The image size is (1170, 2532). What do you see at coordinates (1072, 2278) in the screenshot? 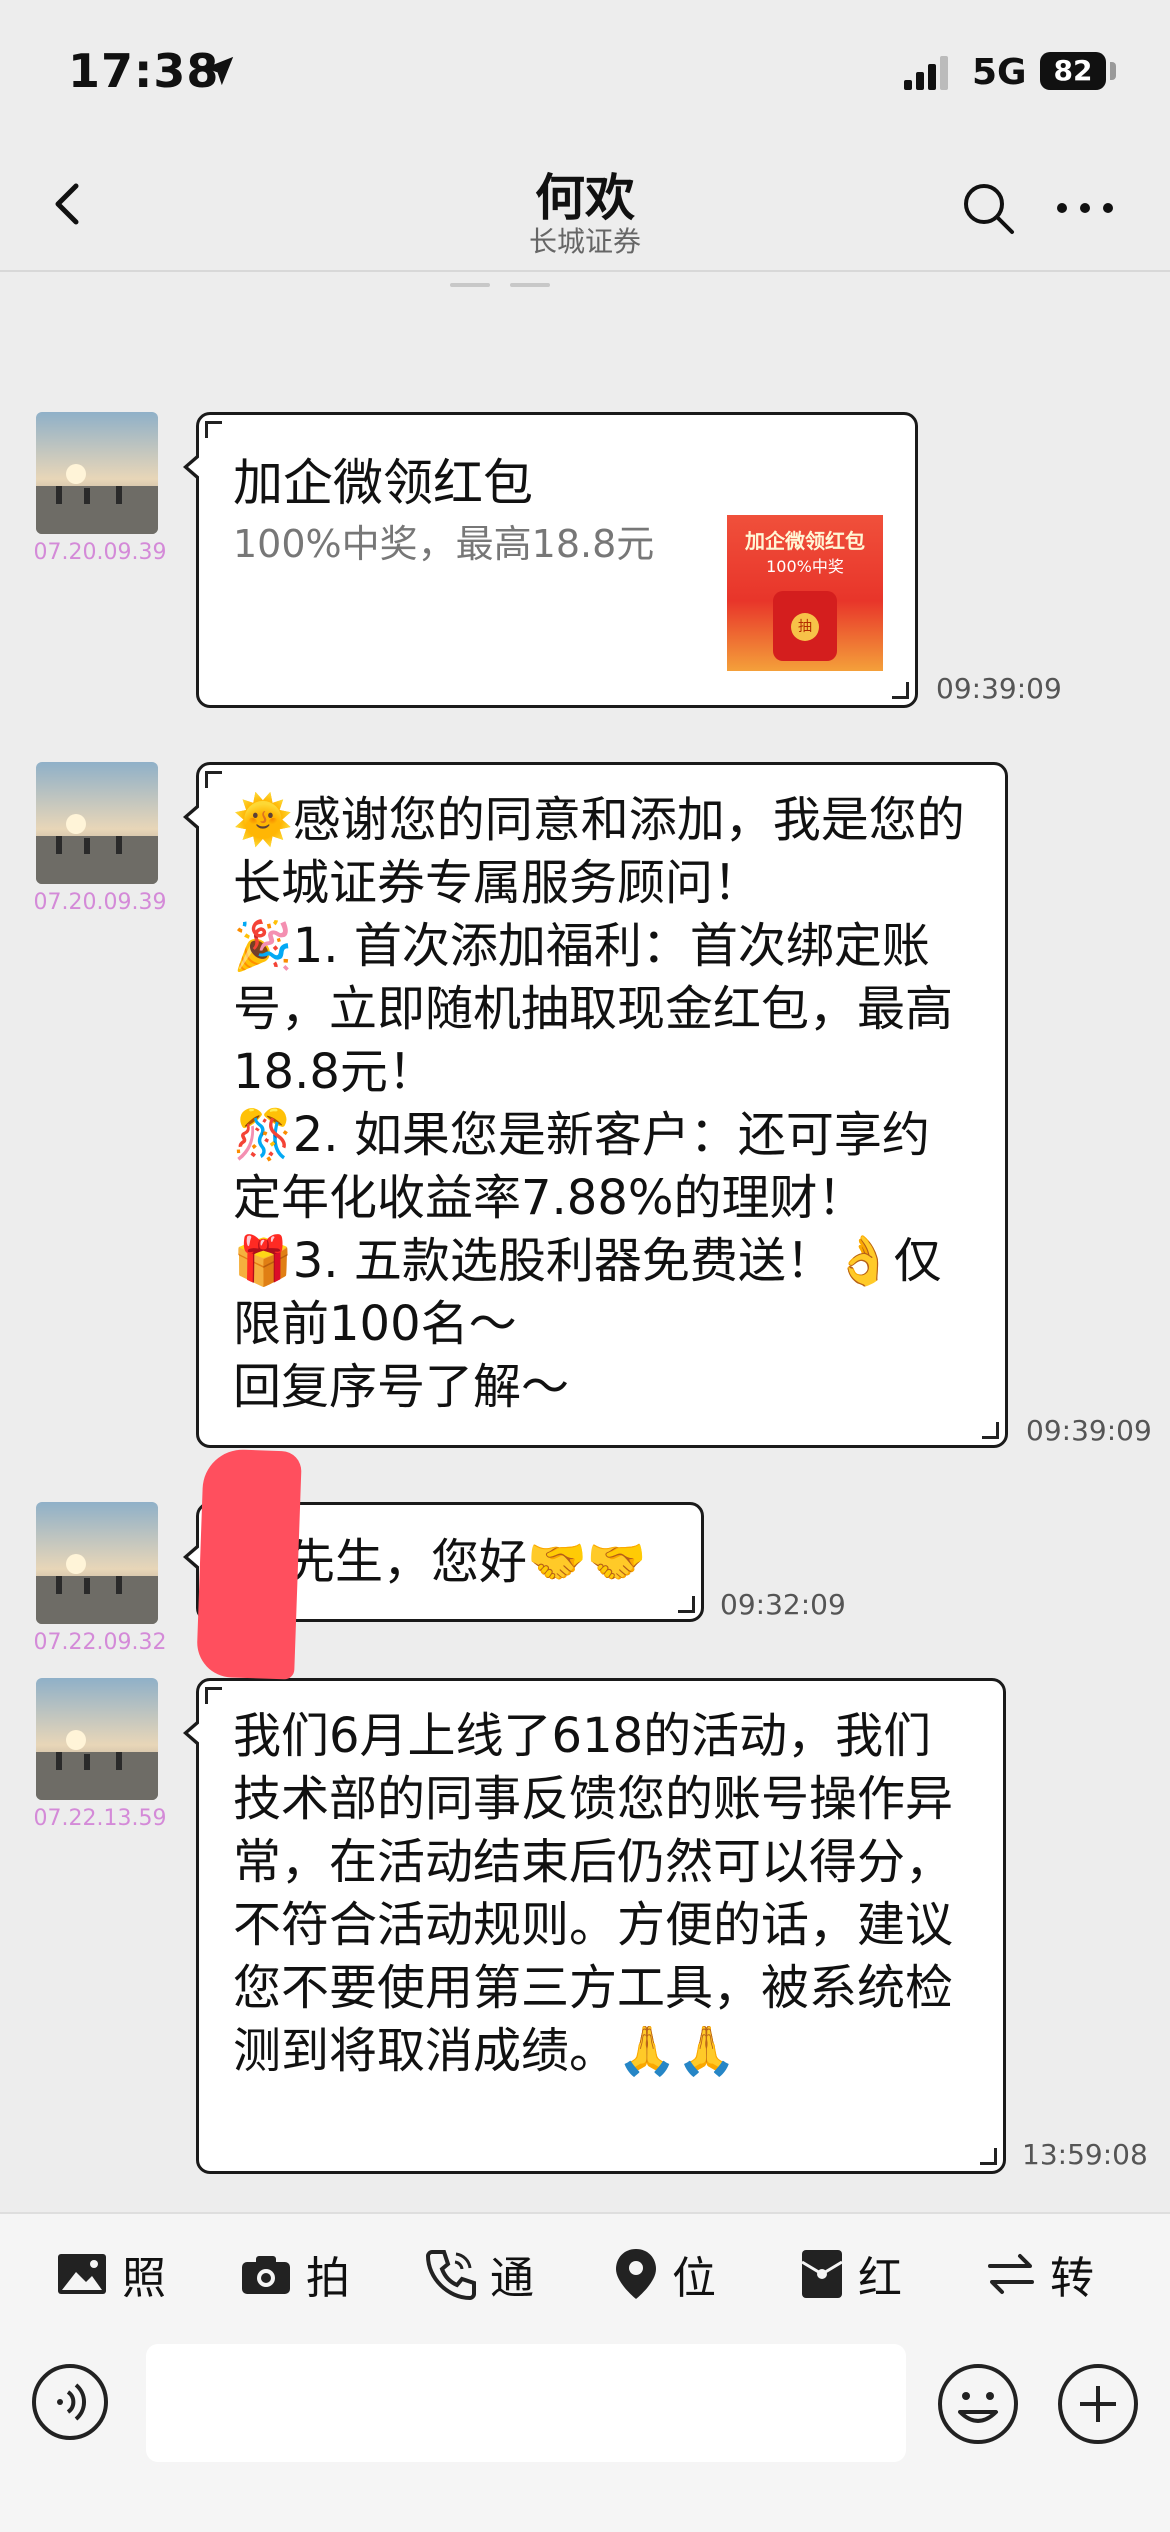
I see `tool-label: 转` at bounding box center [1072, 2278].